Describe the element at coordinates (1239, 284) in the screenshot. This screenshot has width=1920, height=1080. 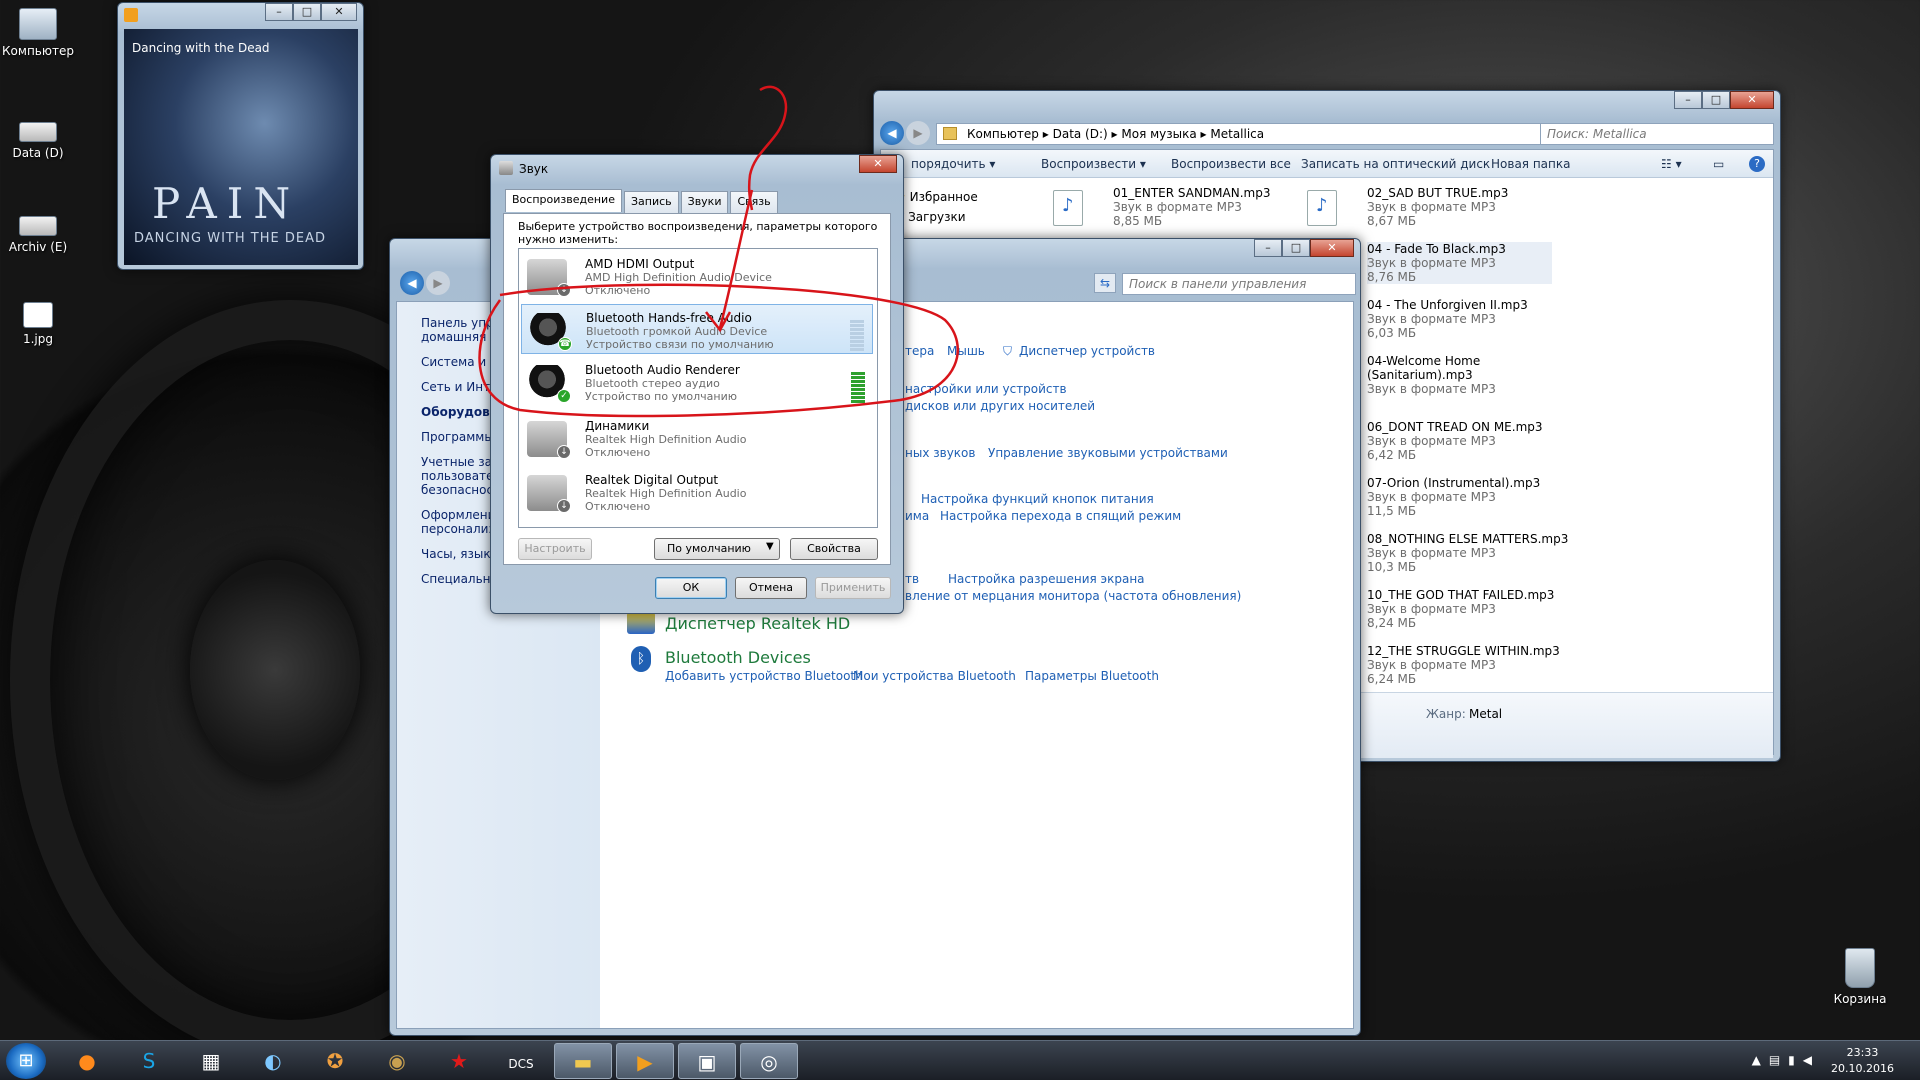
I see `cpanel-search-input: Поиск в панели управления` at that location.